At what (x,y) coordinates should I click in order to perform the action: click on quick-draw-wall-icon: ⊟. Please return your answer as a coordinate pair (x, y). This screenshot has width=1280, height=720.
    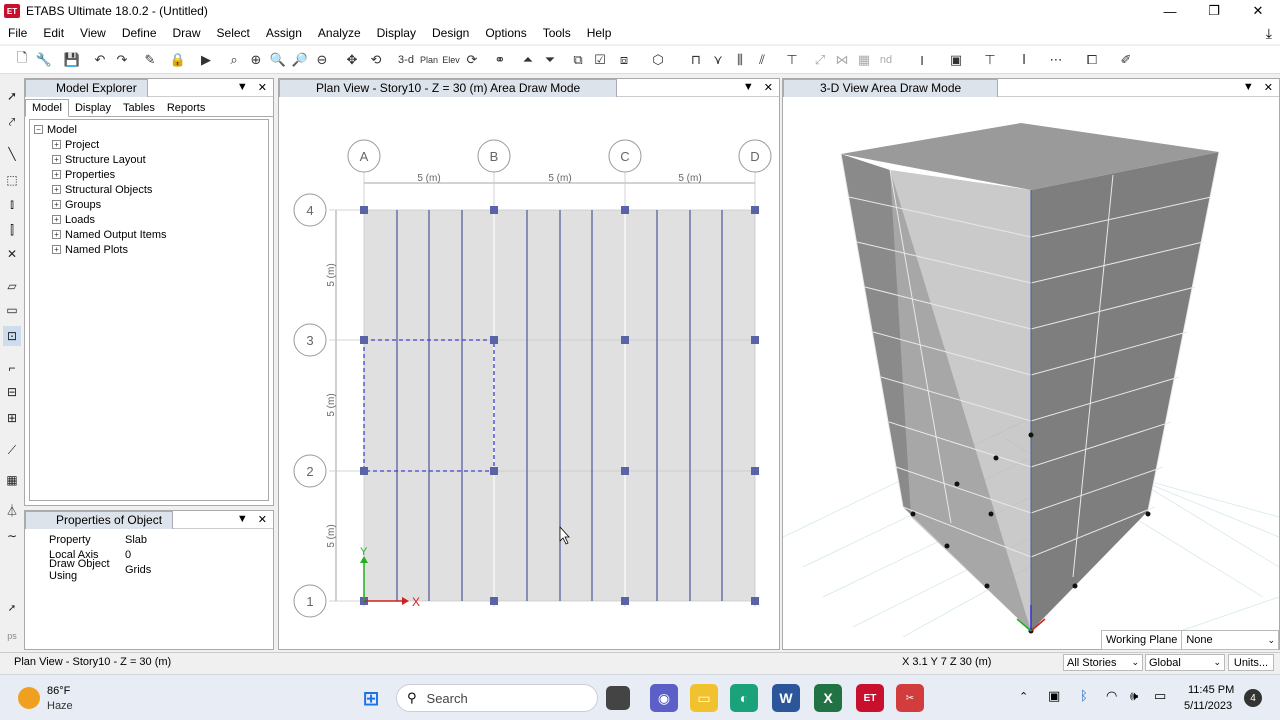
    Looking at the image, I should click on (12, 392).